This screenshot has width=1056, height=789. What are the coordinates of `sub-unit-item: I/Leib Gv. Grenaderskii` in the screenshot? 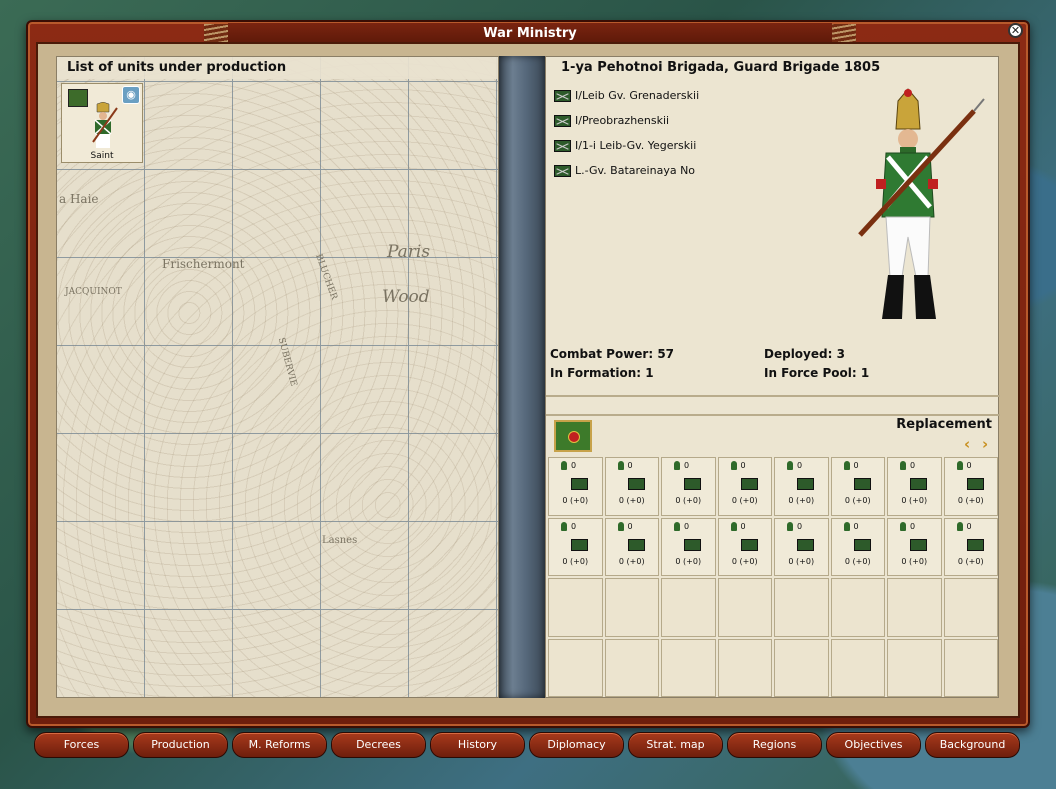 It's located at (626, 95).